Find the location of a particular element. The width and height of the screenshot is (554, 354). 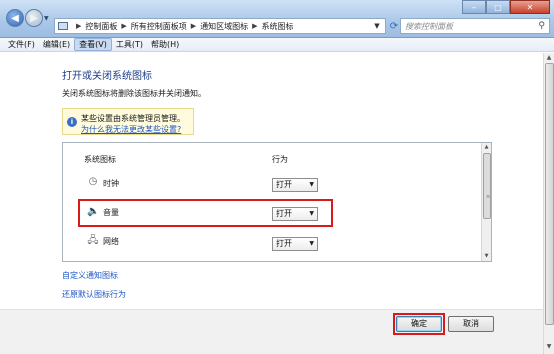

close-button: ✕ is located at coordinates (530, 7).